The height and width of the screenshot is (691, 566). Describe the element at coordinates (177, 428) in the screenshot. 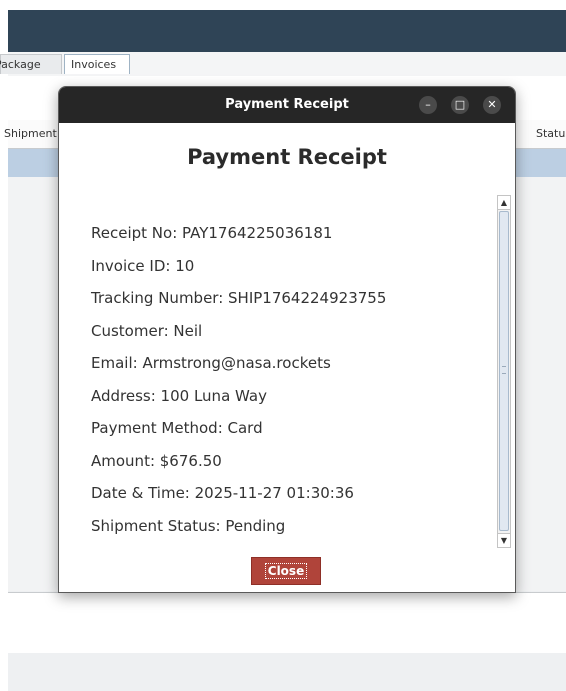

I see `payment-method-line: Payment Method: Card` at that location.